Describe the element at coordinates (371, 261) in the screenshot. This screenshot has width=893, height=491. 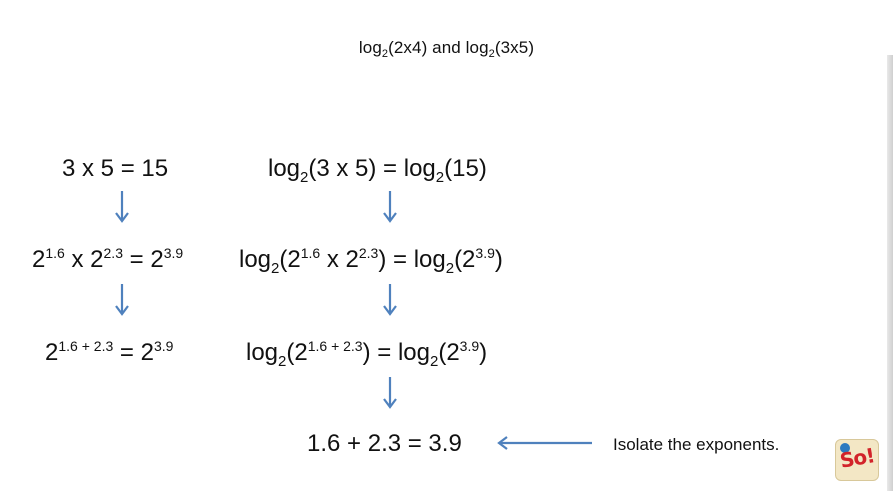
I see `right-row-2: log2(21.6 x 22.3) = log2(23.9)` at that location.